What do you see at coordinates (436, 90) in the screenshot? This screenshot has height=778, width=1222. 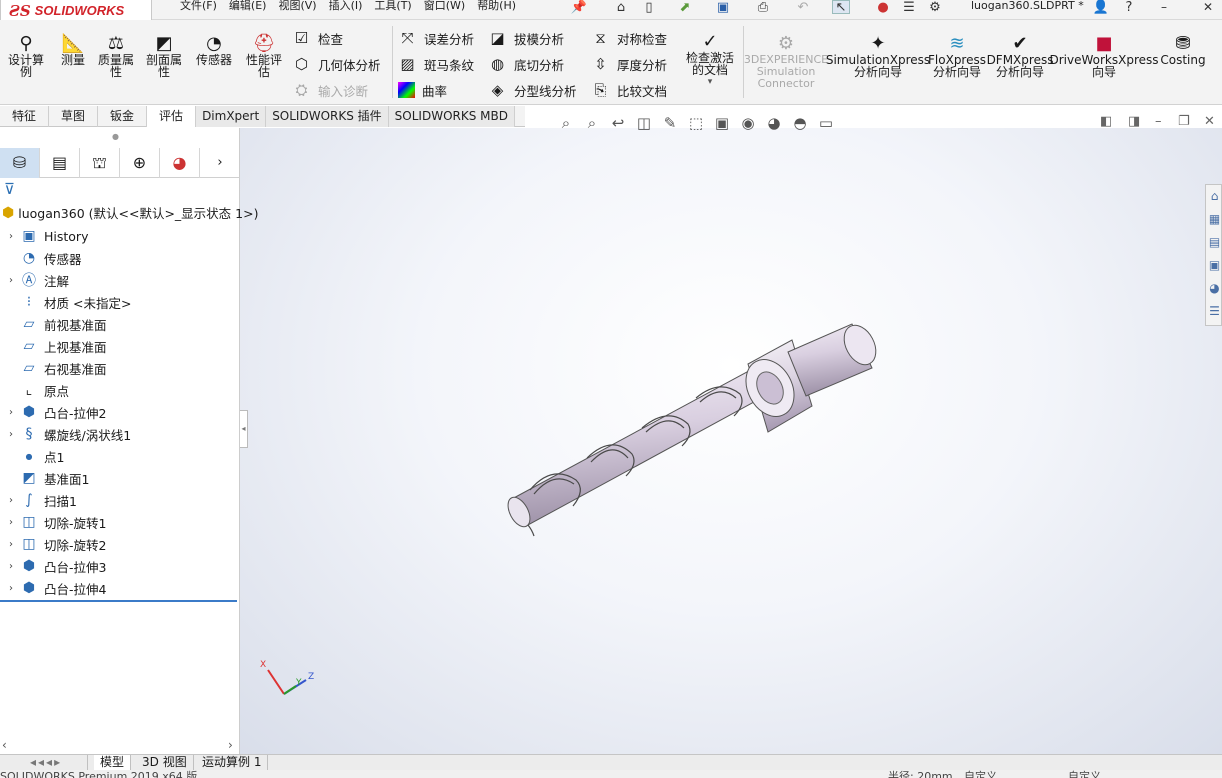 I see `curvature-button: 曲率` at bounding box center [436, 90].